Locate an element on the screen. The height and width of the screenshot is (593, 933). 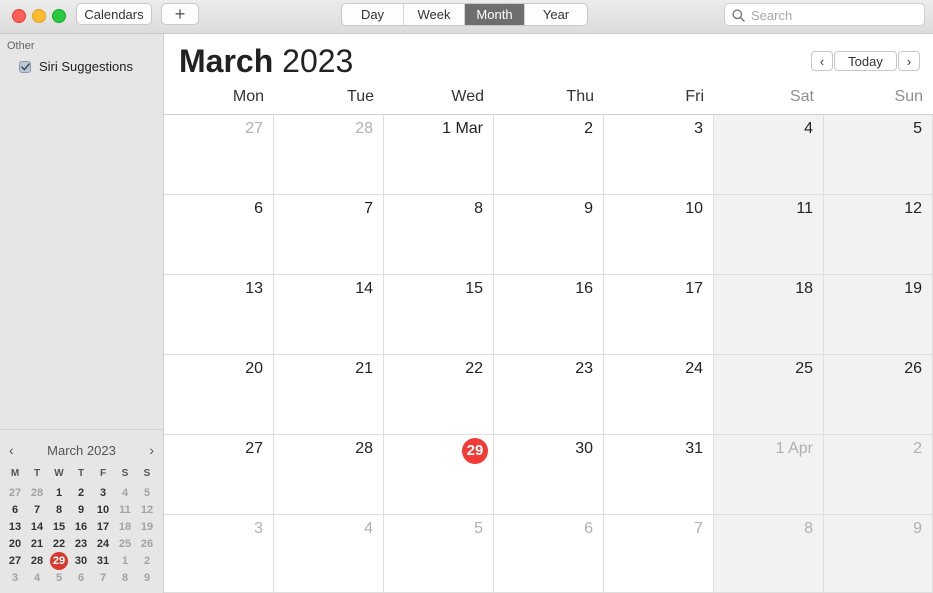
day-cell: 1 Mar is located at coordinates (439, 155).